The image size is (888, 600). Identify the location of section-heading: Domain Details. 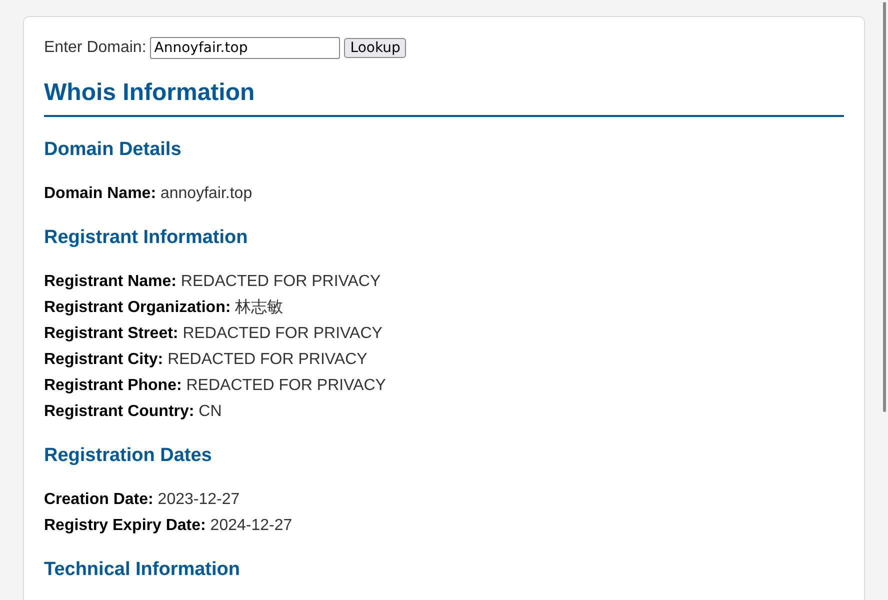
(113, 150).